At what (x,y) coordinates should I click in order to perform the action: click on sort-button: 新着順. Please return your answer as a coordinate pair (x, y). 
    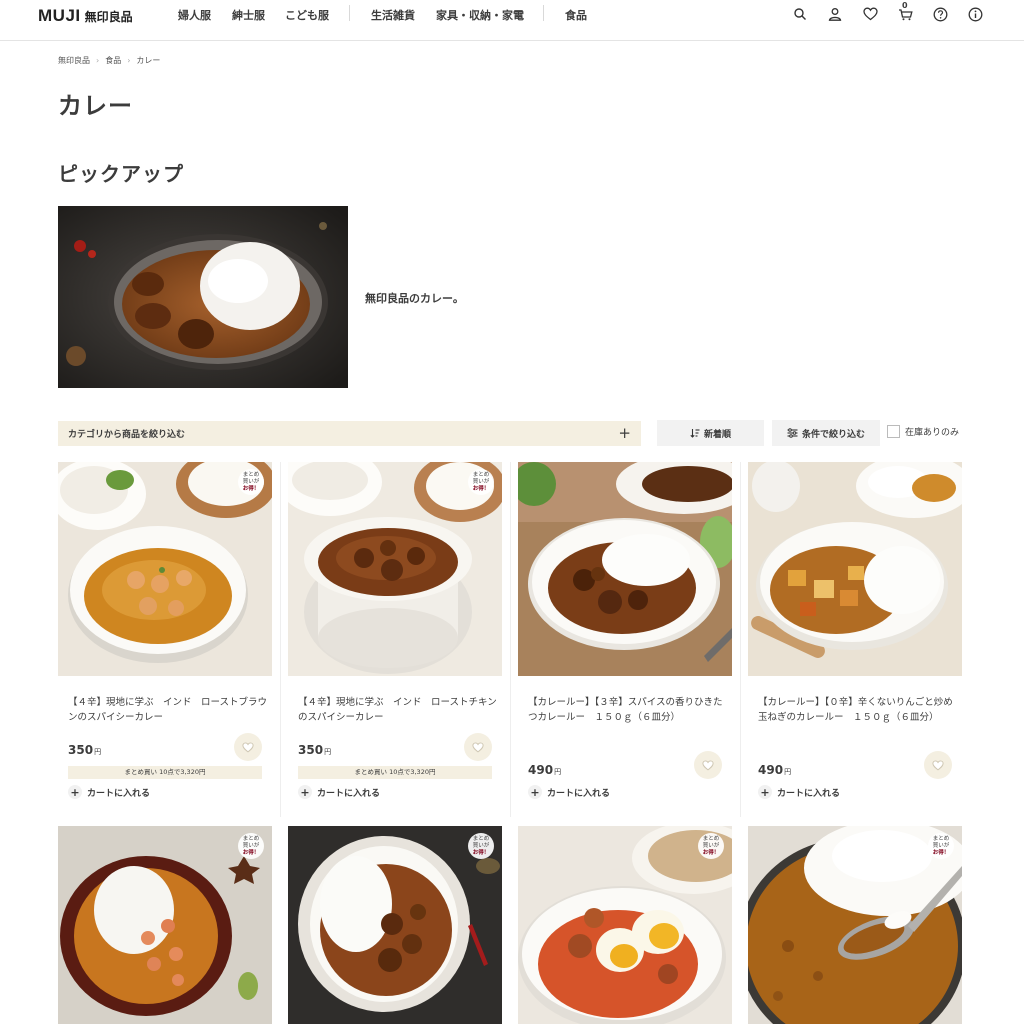
    Looking at the image, I should click on (710, 433).